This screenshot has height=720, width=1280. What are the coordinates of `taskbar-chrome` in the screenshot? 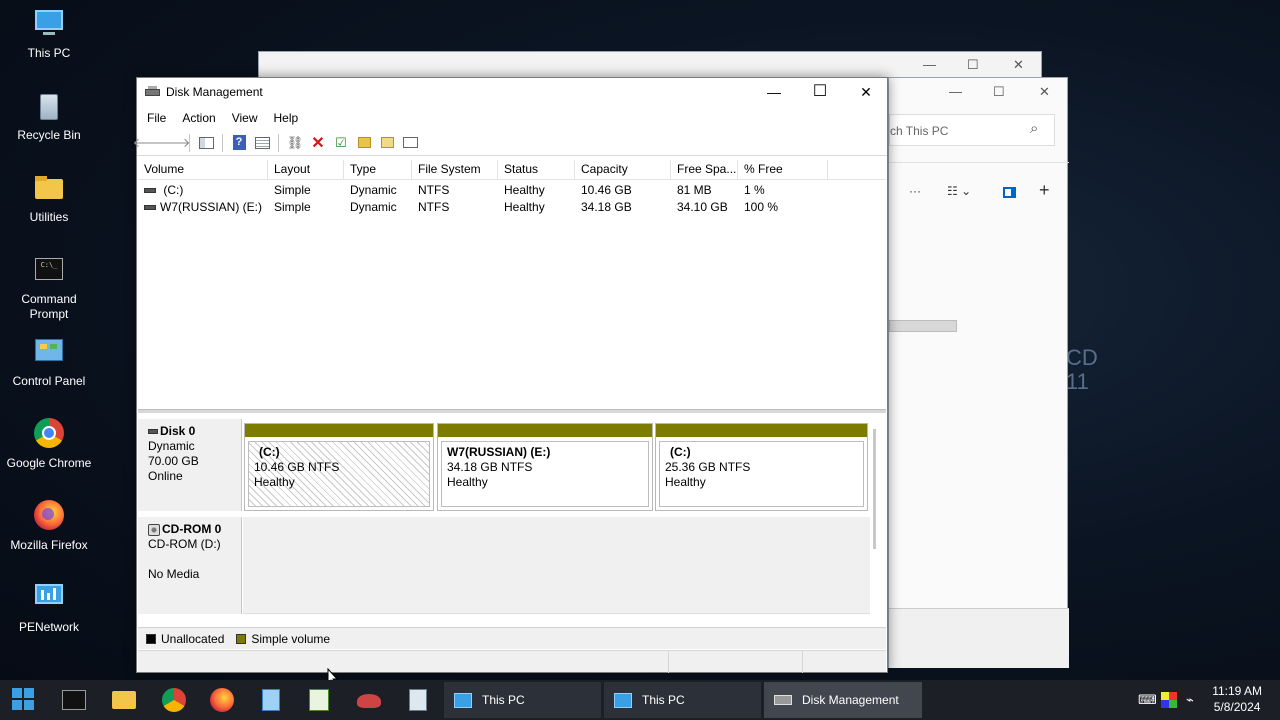 It's located at (174, 700).